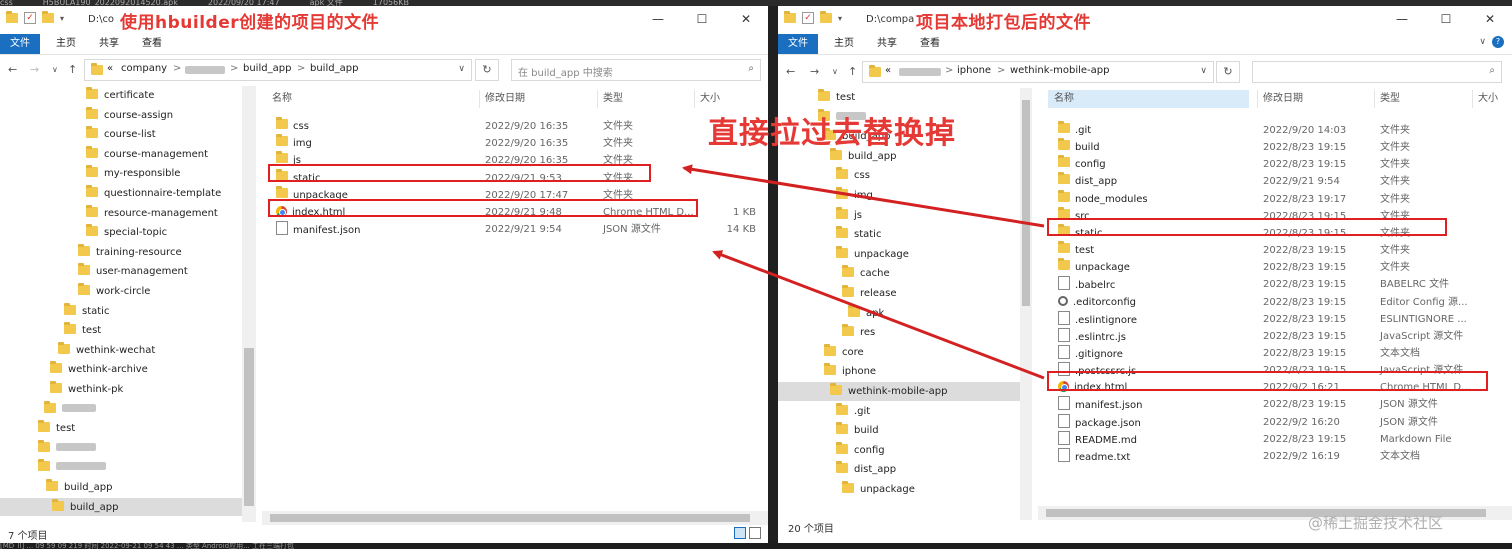  Describe the element at coordinates (832, 133) in the screenshot. I see `replace-annotation: 直接拉过去替换掉` at that location.